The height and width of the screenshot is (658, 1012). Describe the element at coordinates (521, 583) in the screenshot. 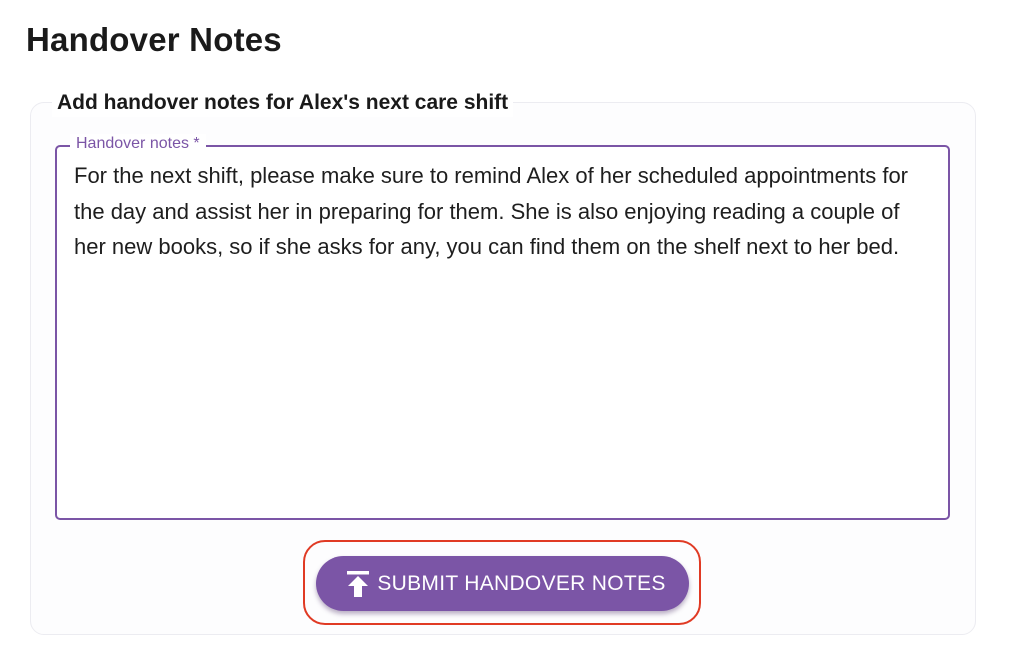

I see `submit-button-label: SUBMIT HANDOVER NOTES` at that location.